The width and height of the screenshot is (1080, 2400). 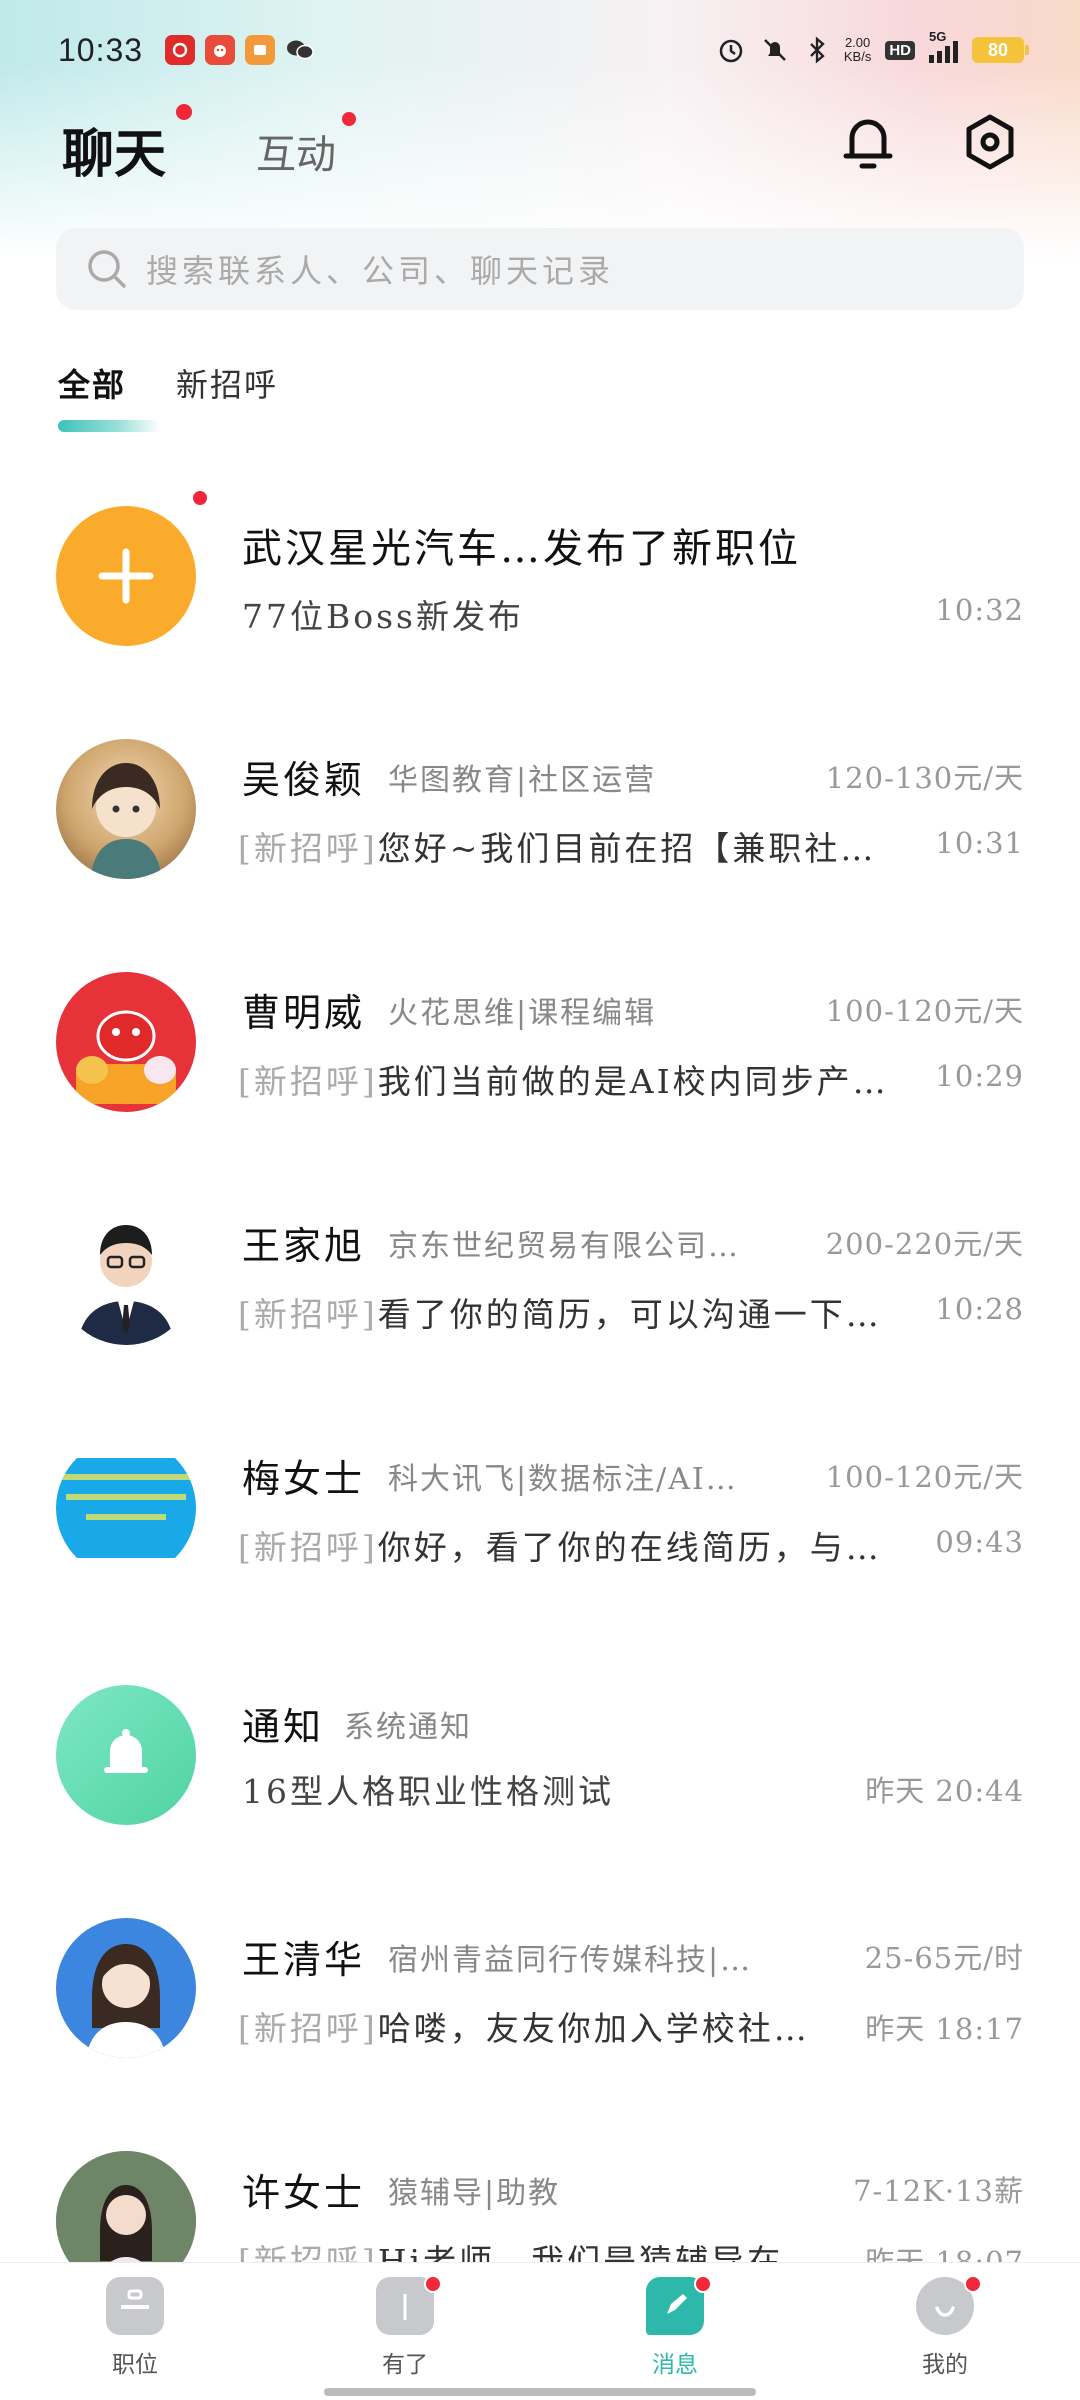 What do you see at coordinates (1000, 50) in the screenshot?
I see `battery-indicator: 80` at bounding box center [1000, 50].